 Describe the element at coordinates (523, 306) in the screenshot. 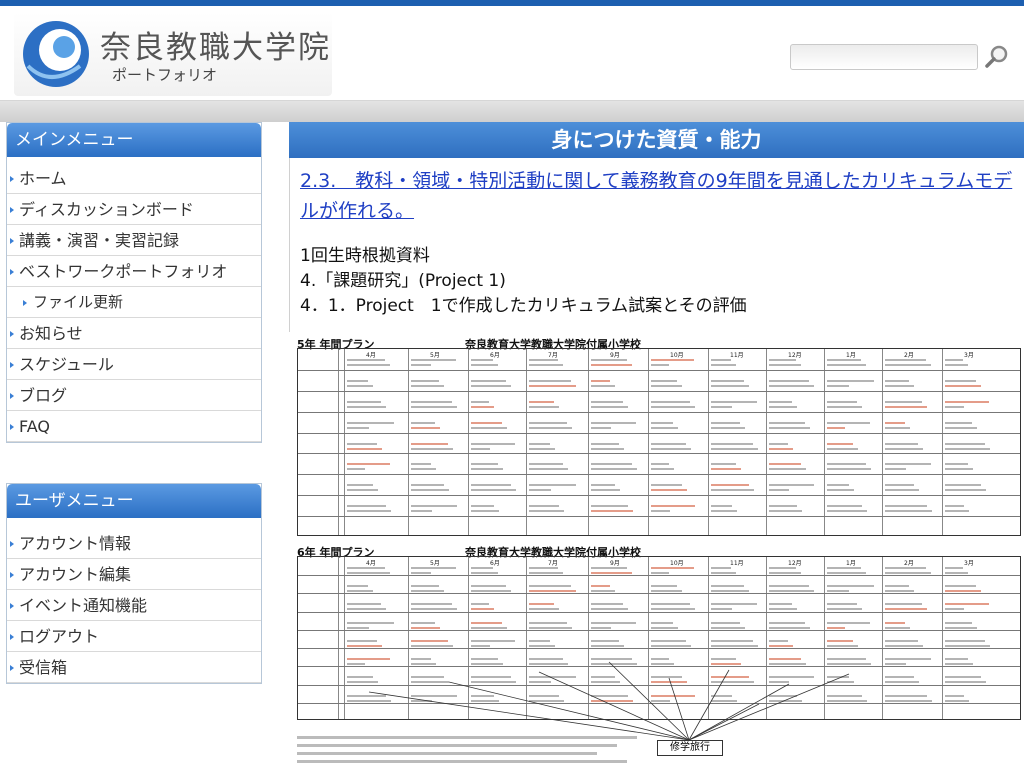

I see `project-subtitle: 4．1．Project 1で作成したカリキュラム試案とその評価` at that location.